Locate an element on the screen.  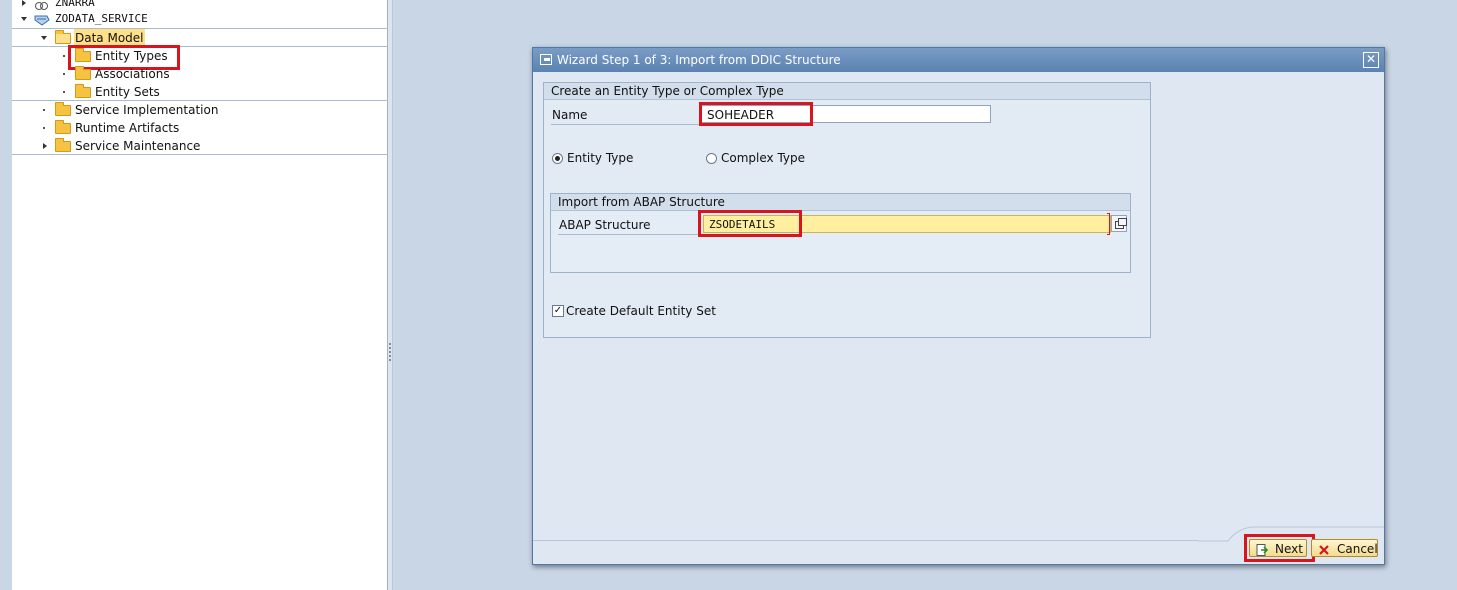
name-input: SOHEADER is located at coordinates (846, 114).